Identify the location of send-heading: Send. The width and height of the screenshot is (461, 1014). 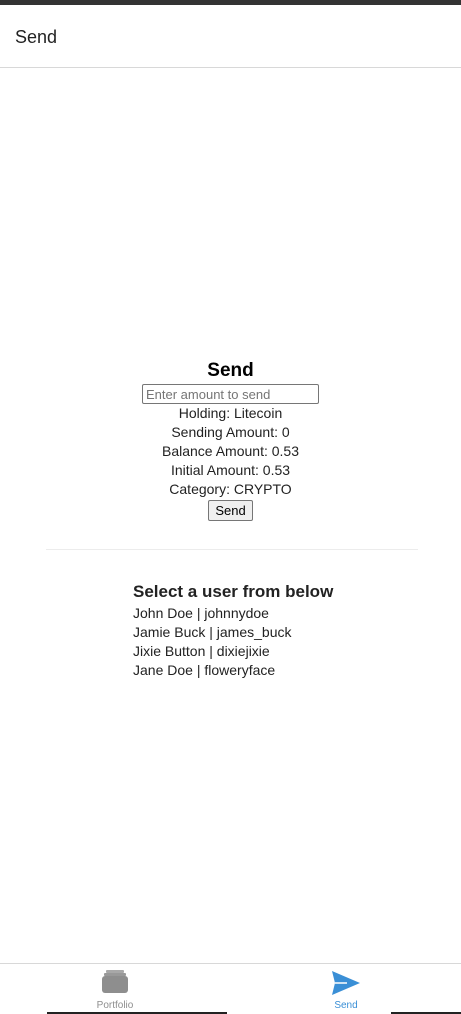
(230, 370).